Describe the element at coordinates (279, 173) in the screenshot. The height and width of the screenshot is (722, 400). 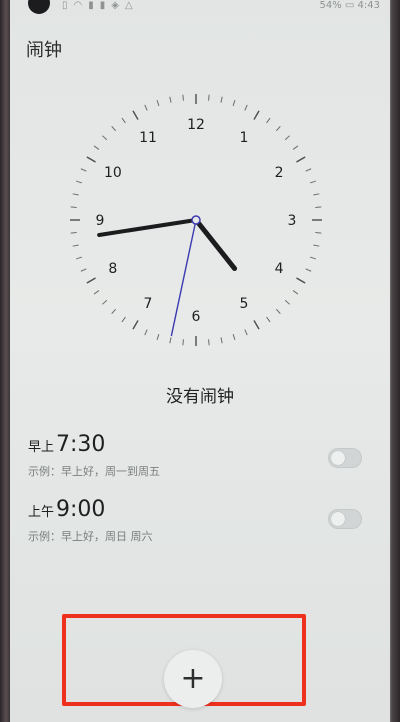
I see `clock-numeral: 2` at that location.